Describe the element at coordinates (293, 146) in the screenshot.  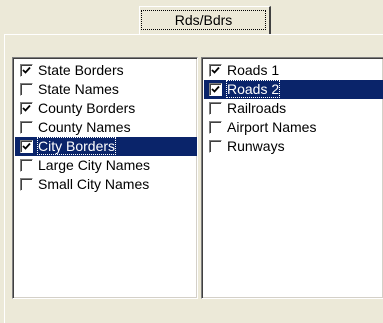
I see `list-item: Runways` at that location.